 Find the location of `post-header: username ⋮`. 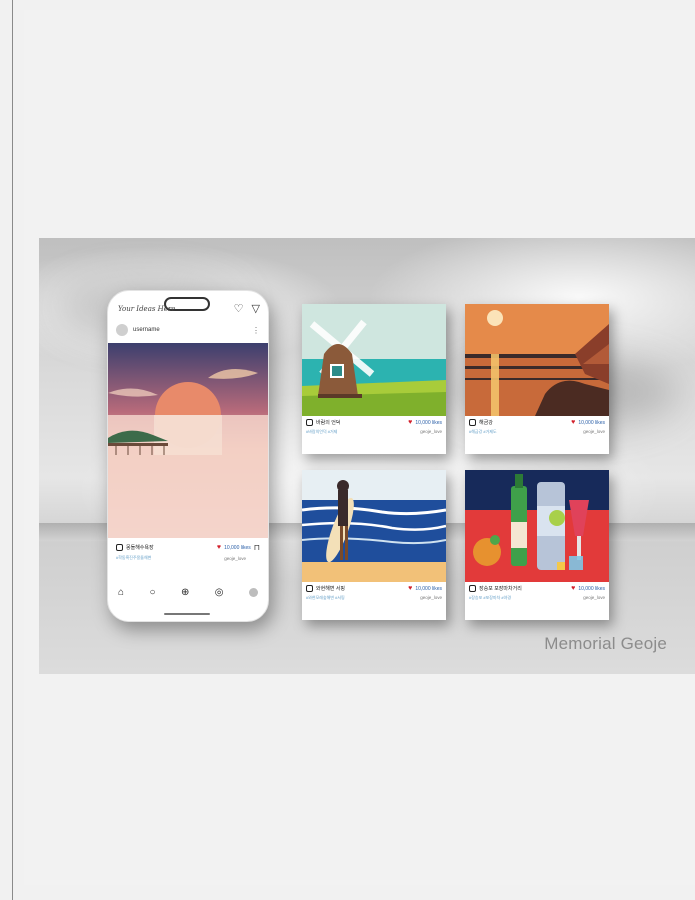

post-header: username ⋮ is located at coordinates (188, 330).